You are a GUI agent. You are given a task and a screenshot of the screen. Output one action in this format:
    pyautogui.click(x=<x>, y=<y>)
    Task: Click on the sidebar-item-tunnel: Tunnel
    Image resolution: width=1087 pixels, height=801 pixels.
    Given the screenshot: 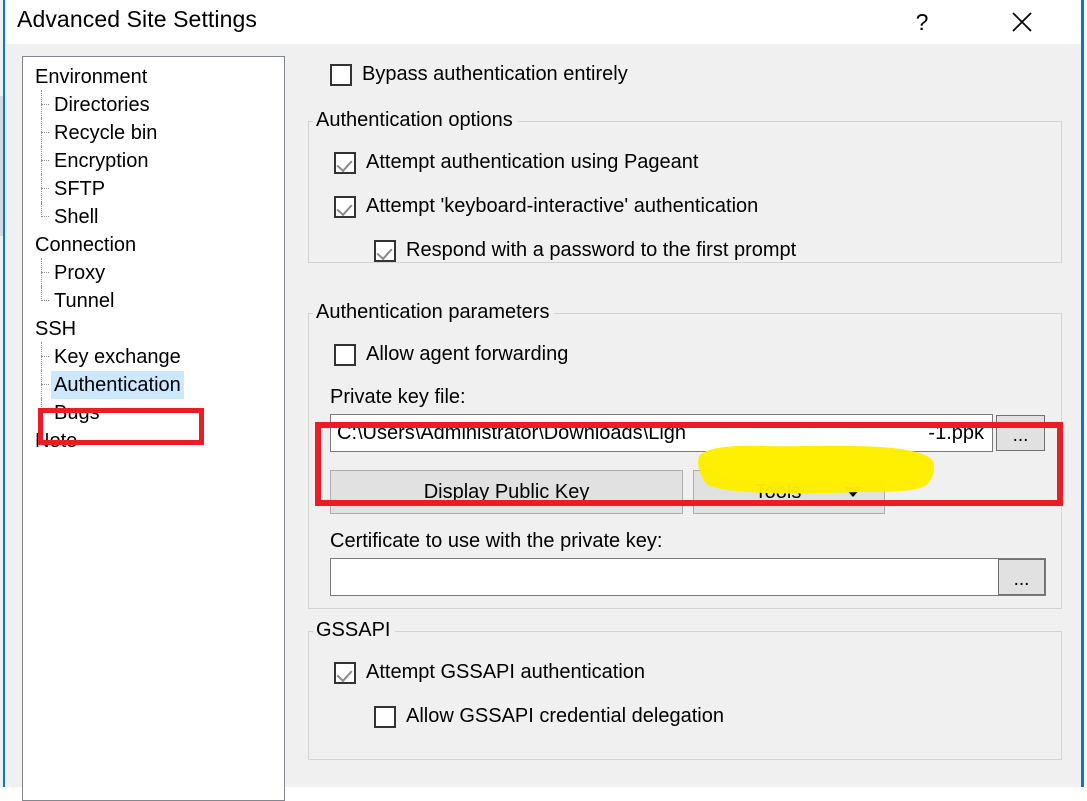 What is the action you would take?
    pyautogui.click(x=153, y=300)
    